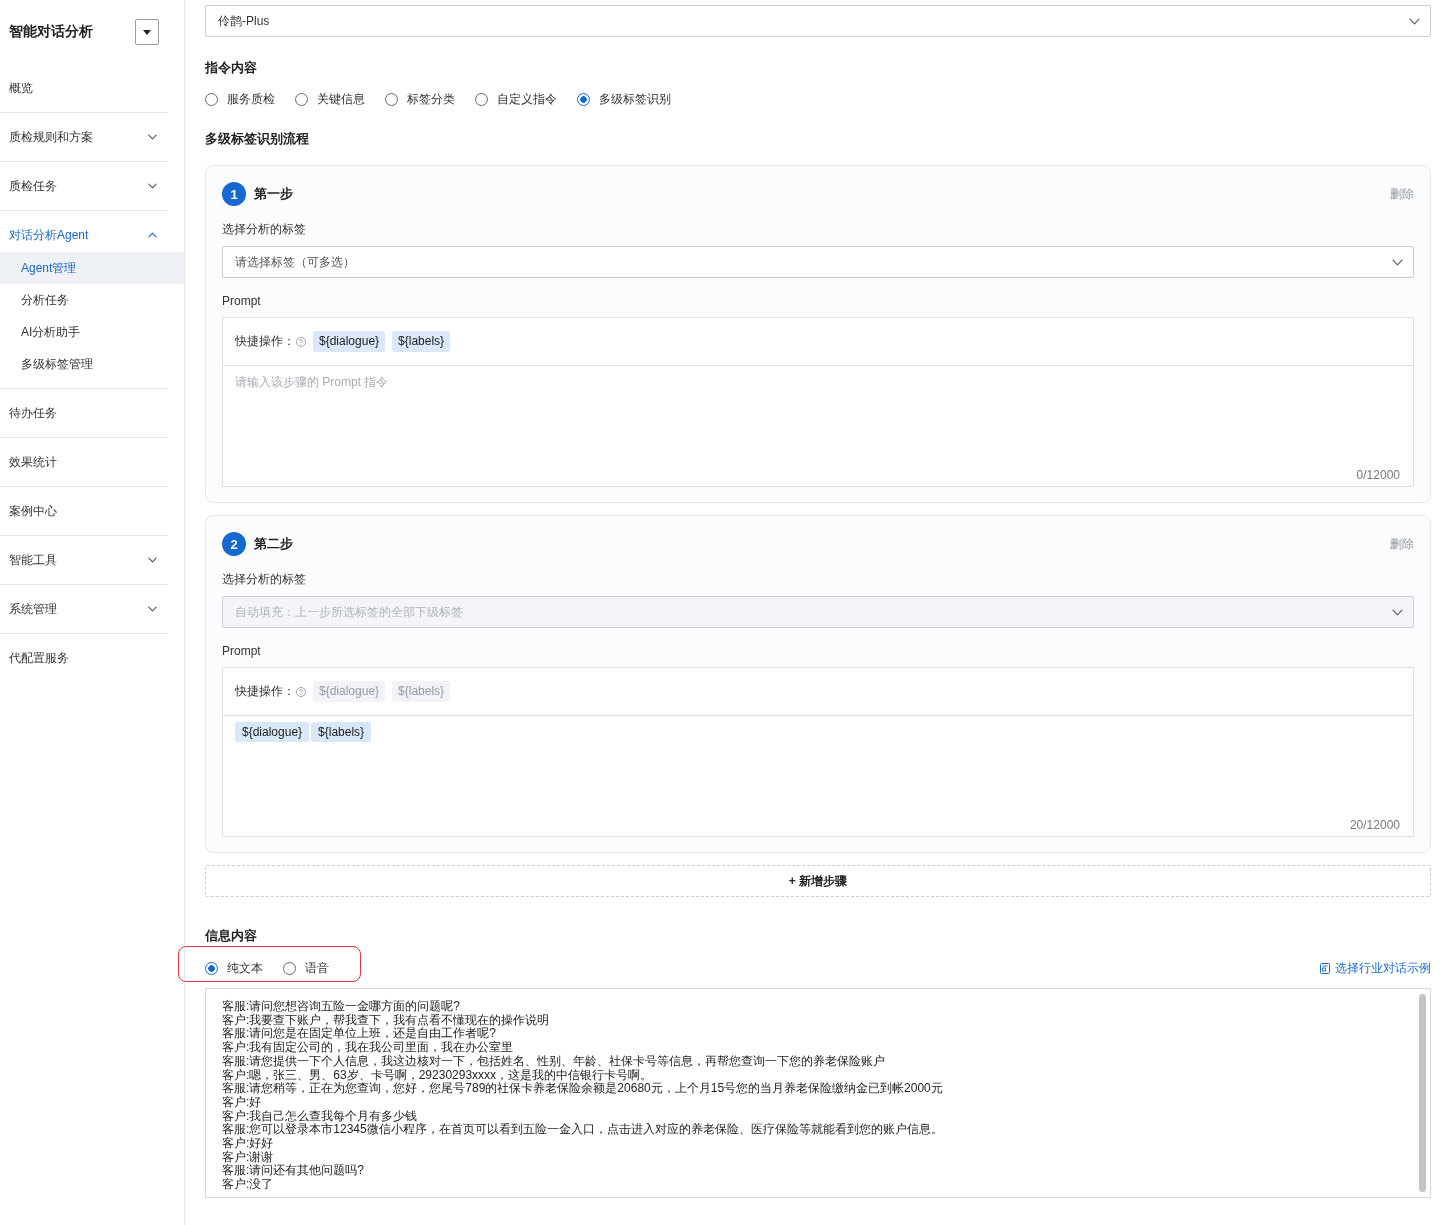 This screenshot has width=1452, height=1225. What do you see at coordinates (92, 413) in the screenshot?
I see `sidebar-item: 待办任务` at bounding box center [92, 413].